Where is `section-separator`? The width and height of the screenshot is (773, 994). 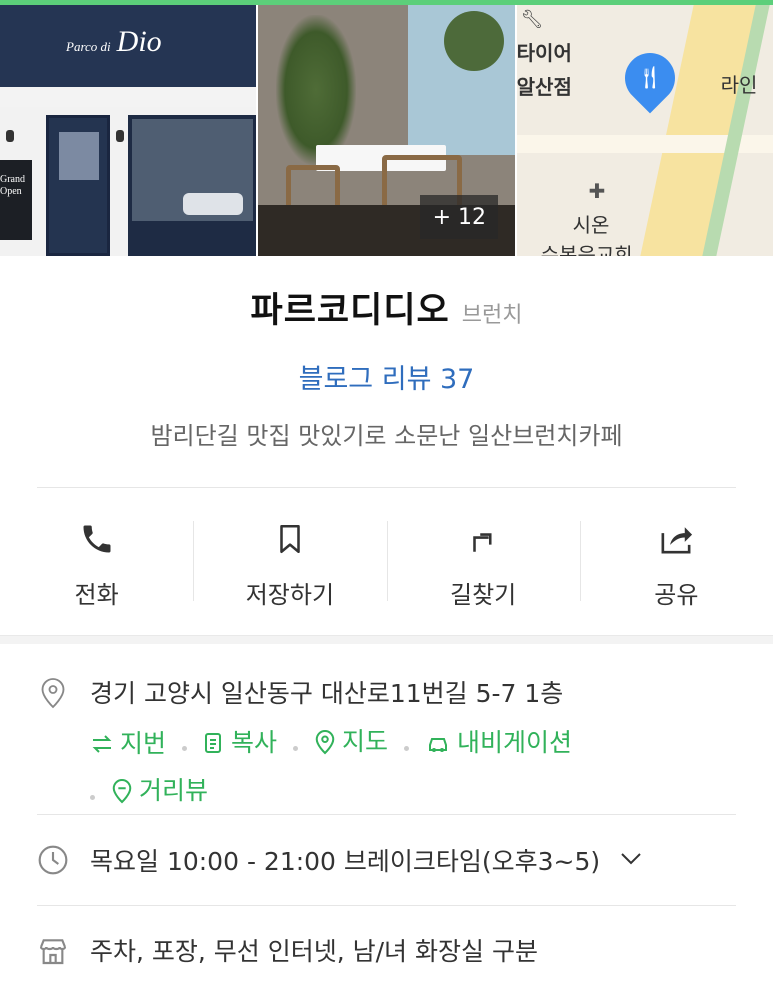
section-separator is located at coordinates (386, 639).